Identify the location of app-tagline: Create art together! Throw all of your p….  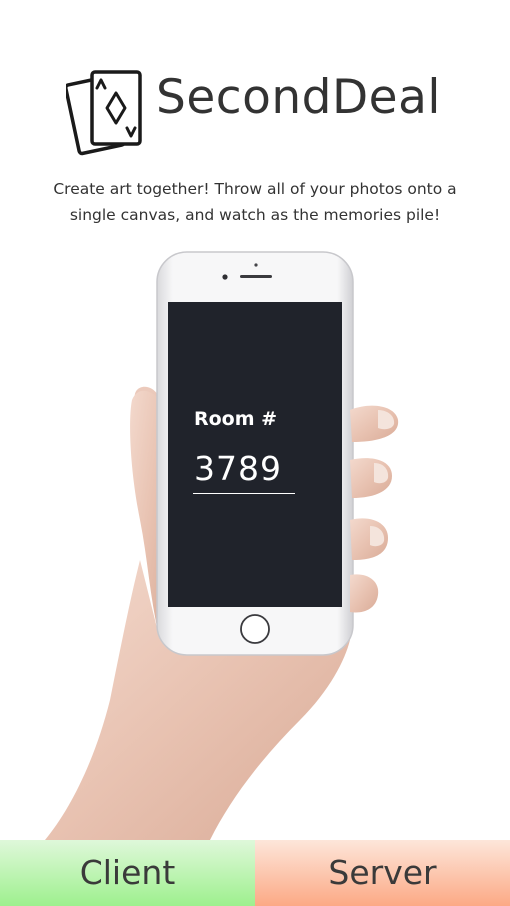
(255, 202).